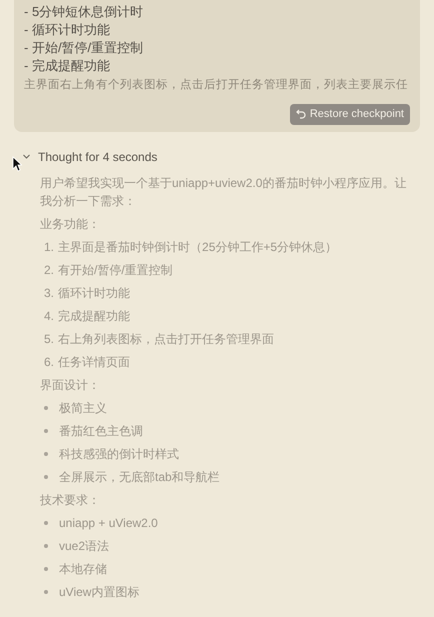  Describe the element at coordinates (70, 500) in the screenshot. I see `section-heading: 技术要求：` at that location.